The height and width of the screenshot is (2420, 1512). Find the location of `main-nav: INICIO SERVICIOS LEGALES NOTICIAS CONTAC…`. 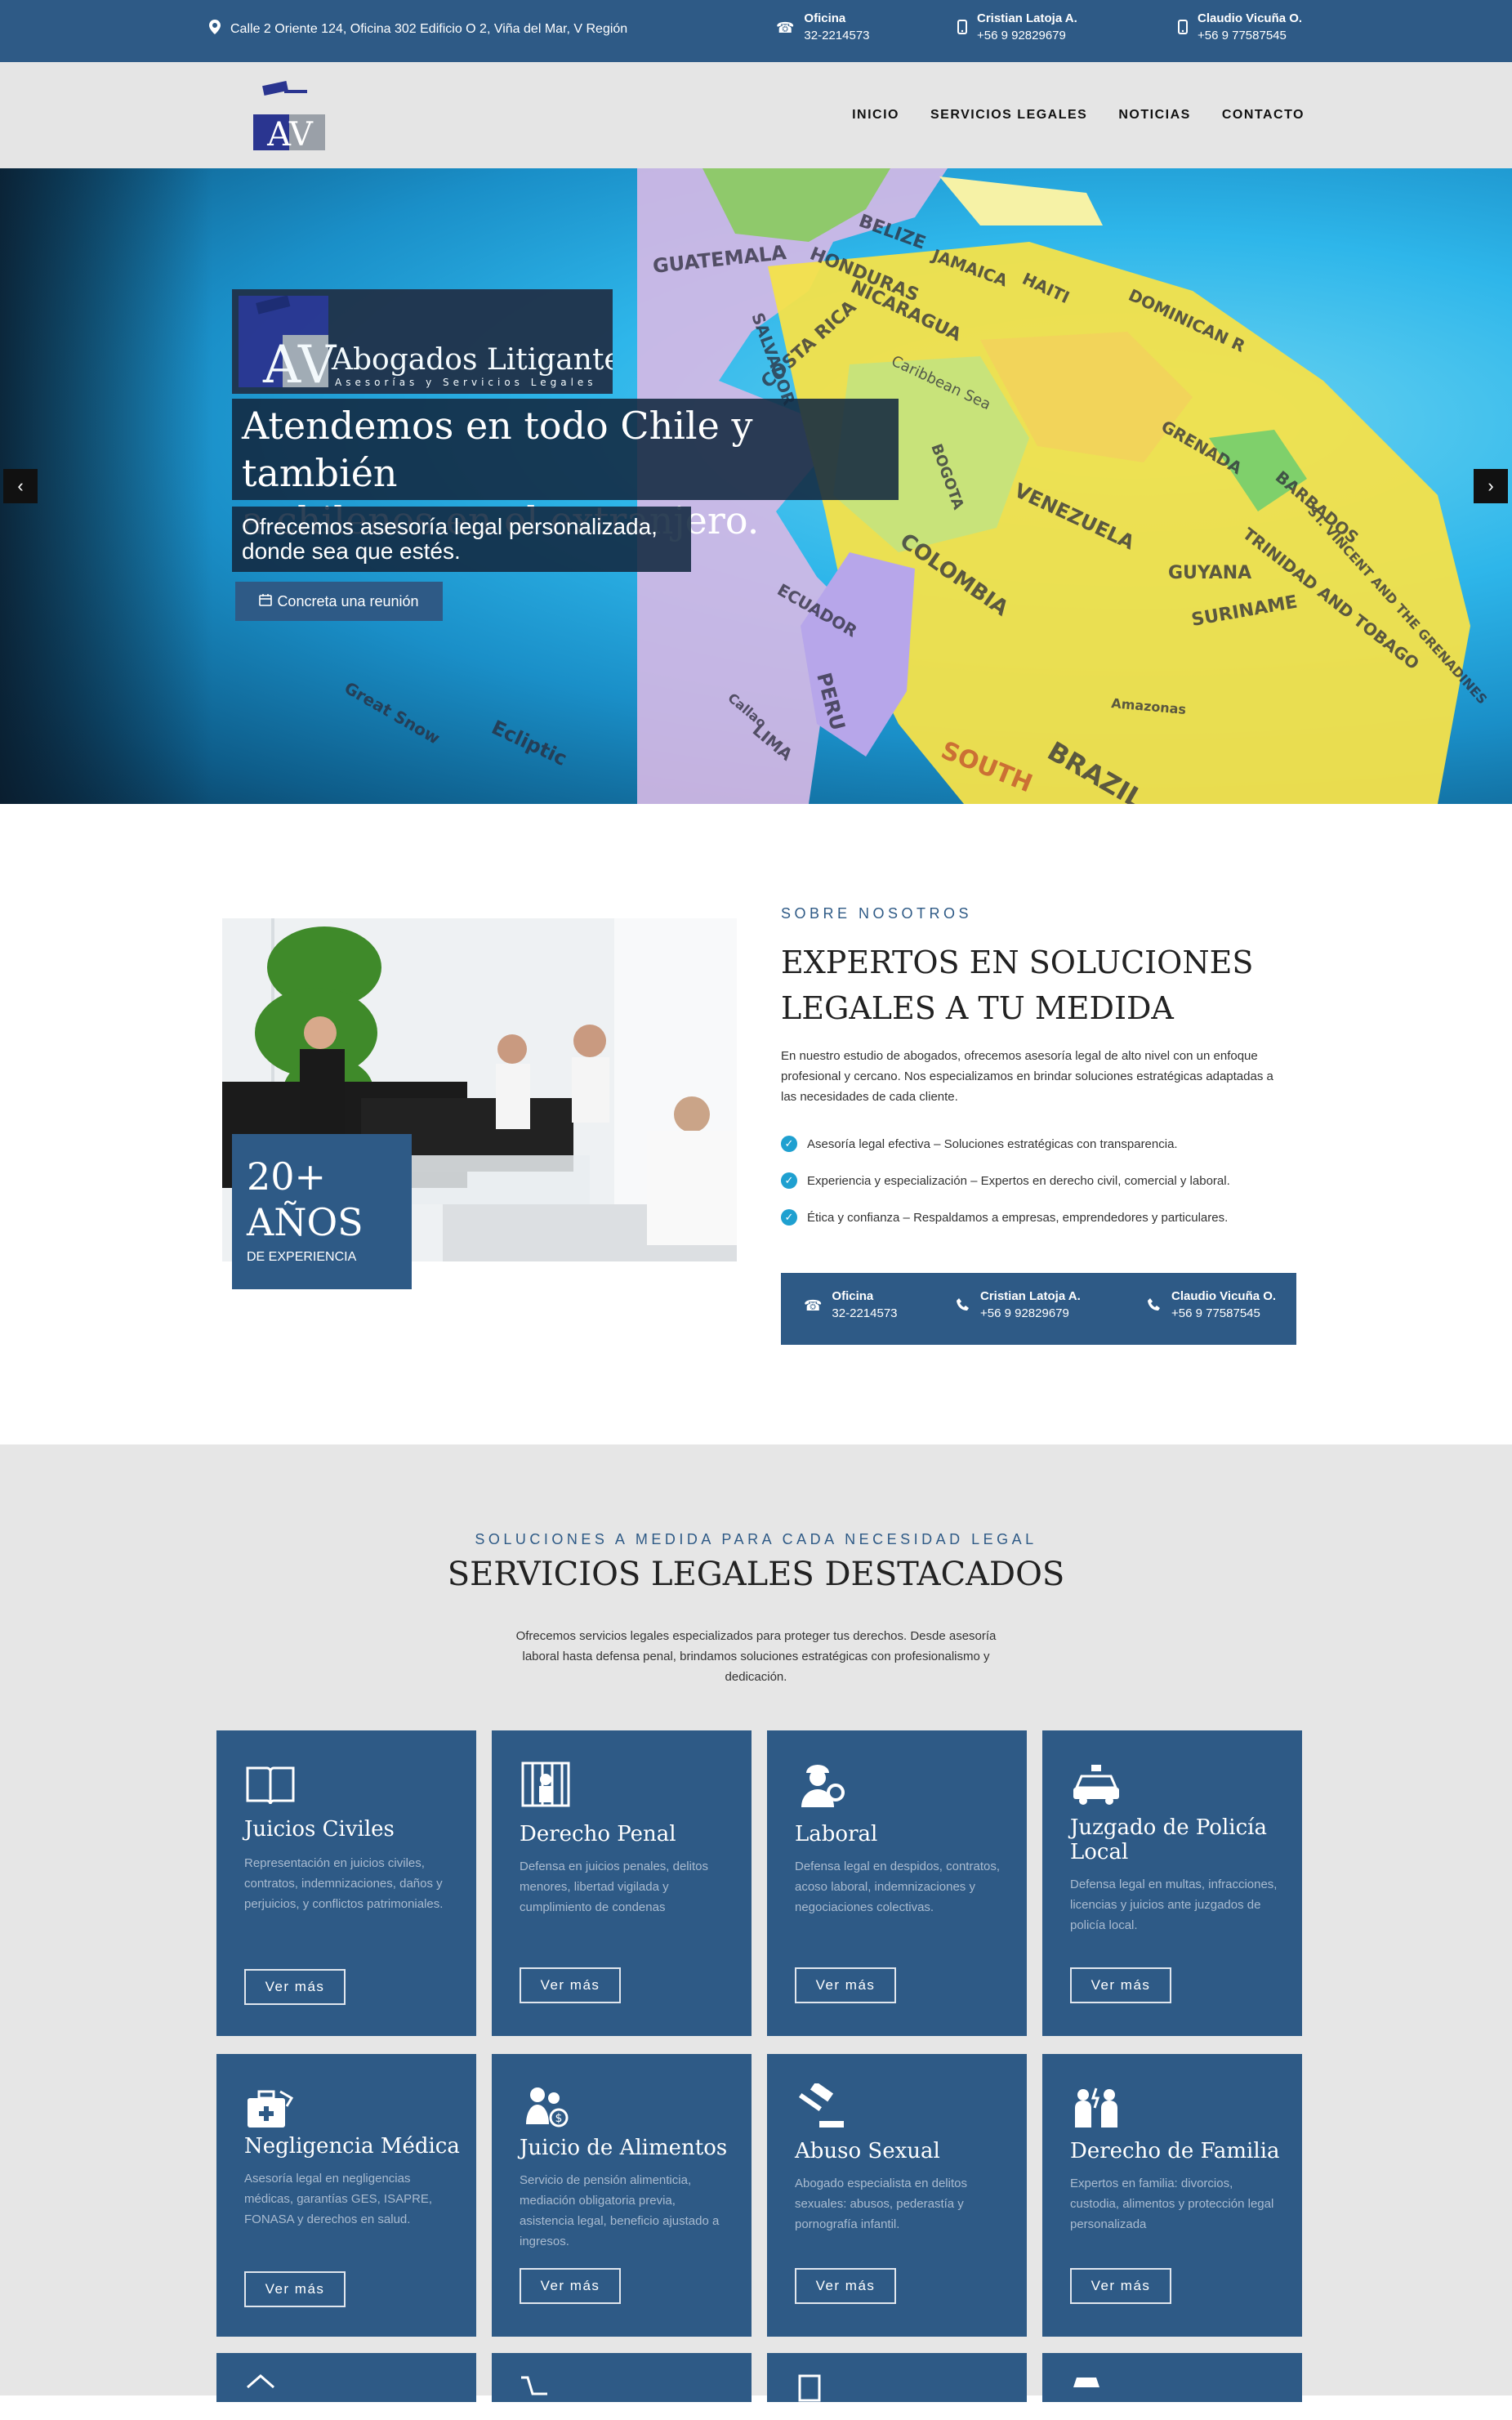

main-nav: INICIO SERVICIOS LEGALES NOTICIAS CONTAC… is located at coordinates (1079, 115).